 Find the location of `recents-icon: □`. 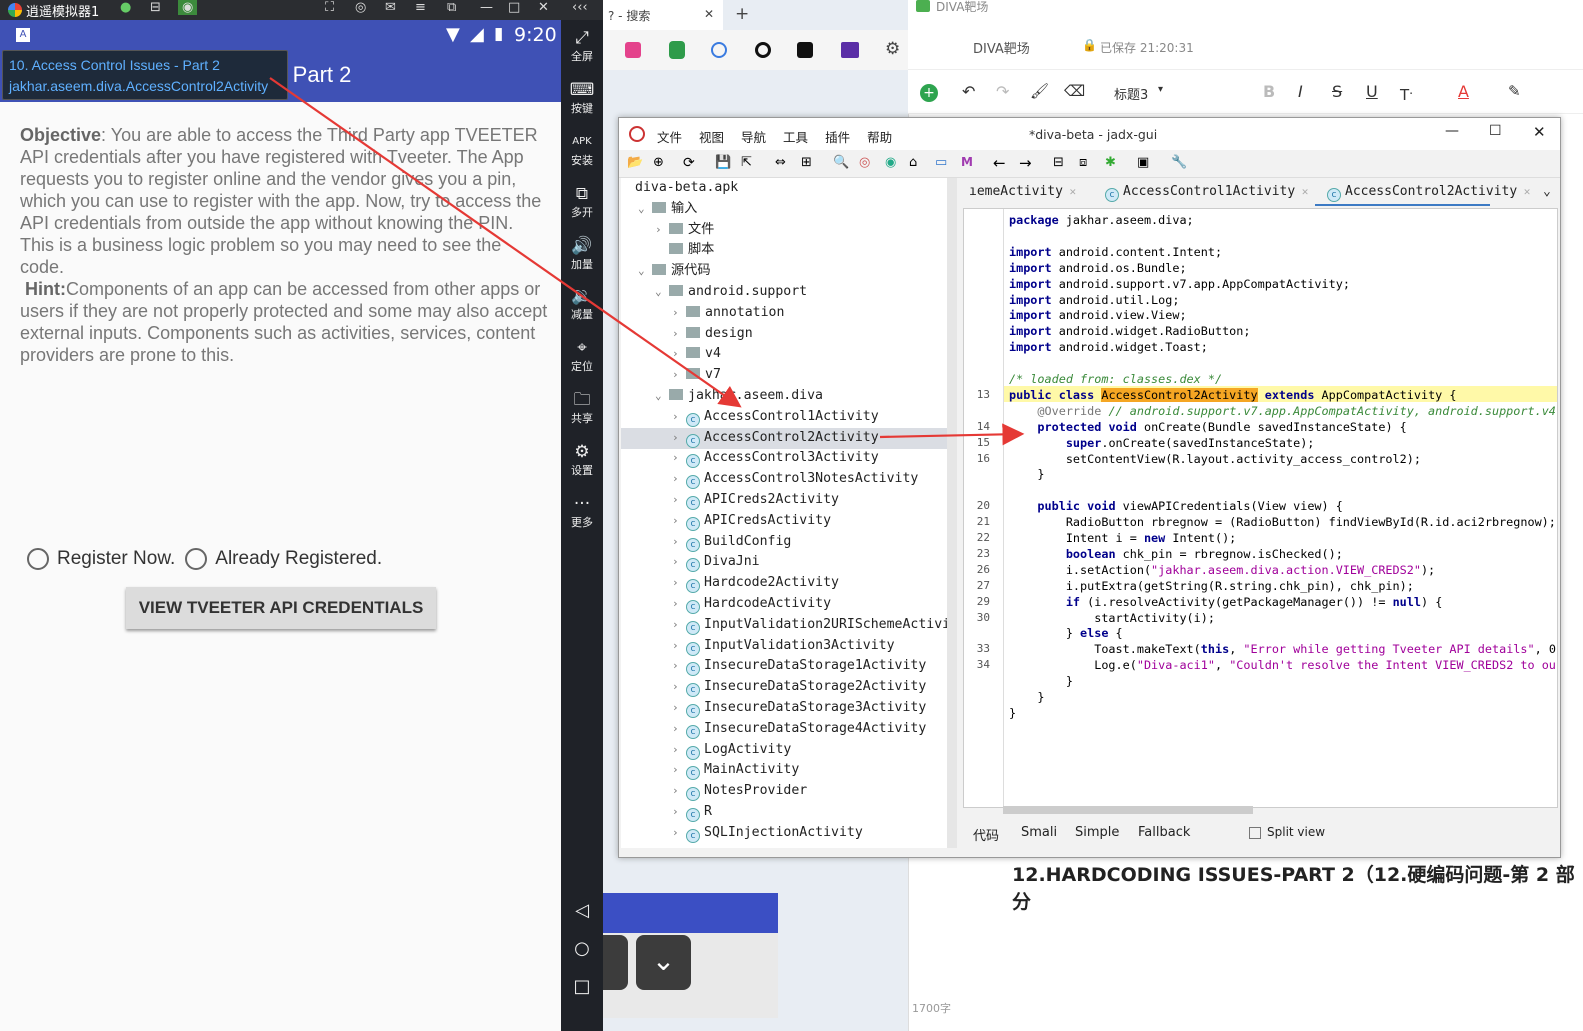

recents-icon: □ is located at coordinates (582, 986).